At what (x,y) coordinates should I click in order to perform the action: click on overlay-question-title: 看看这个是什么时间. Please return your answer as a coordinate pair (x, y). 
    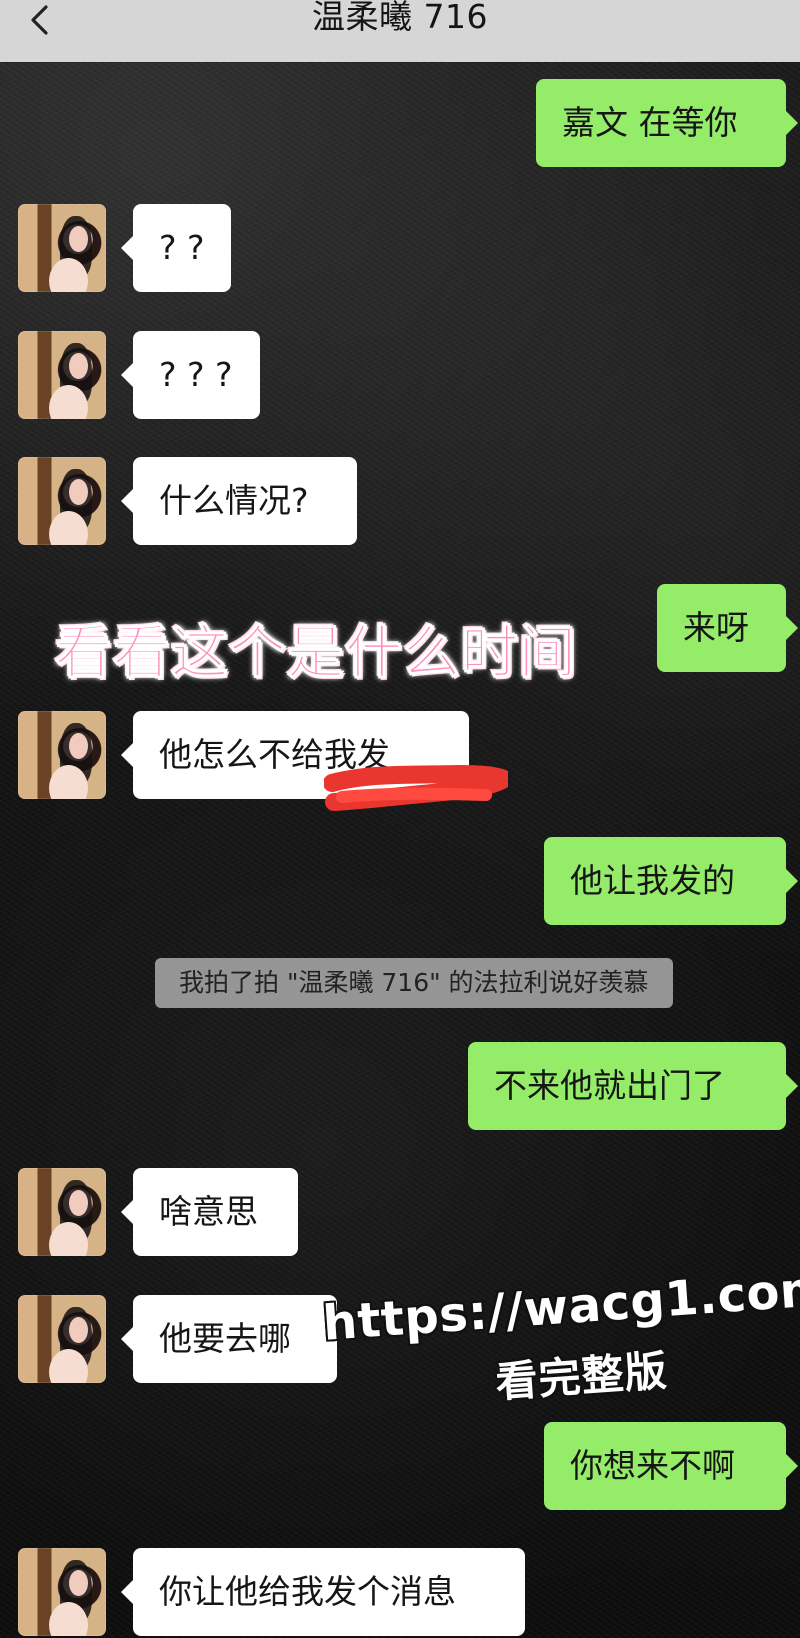
    Looking at the image, I should click on (316, 653).